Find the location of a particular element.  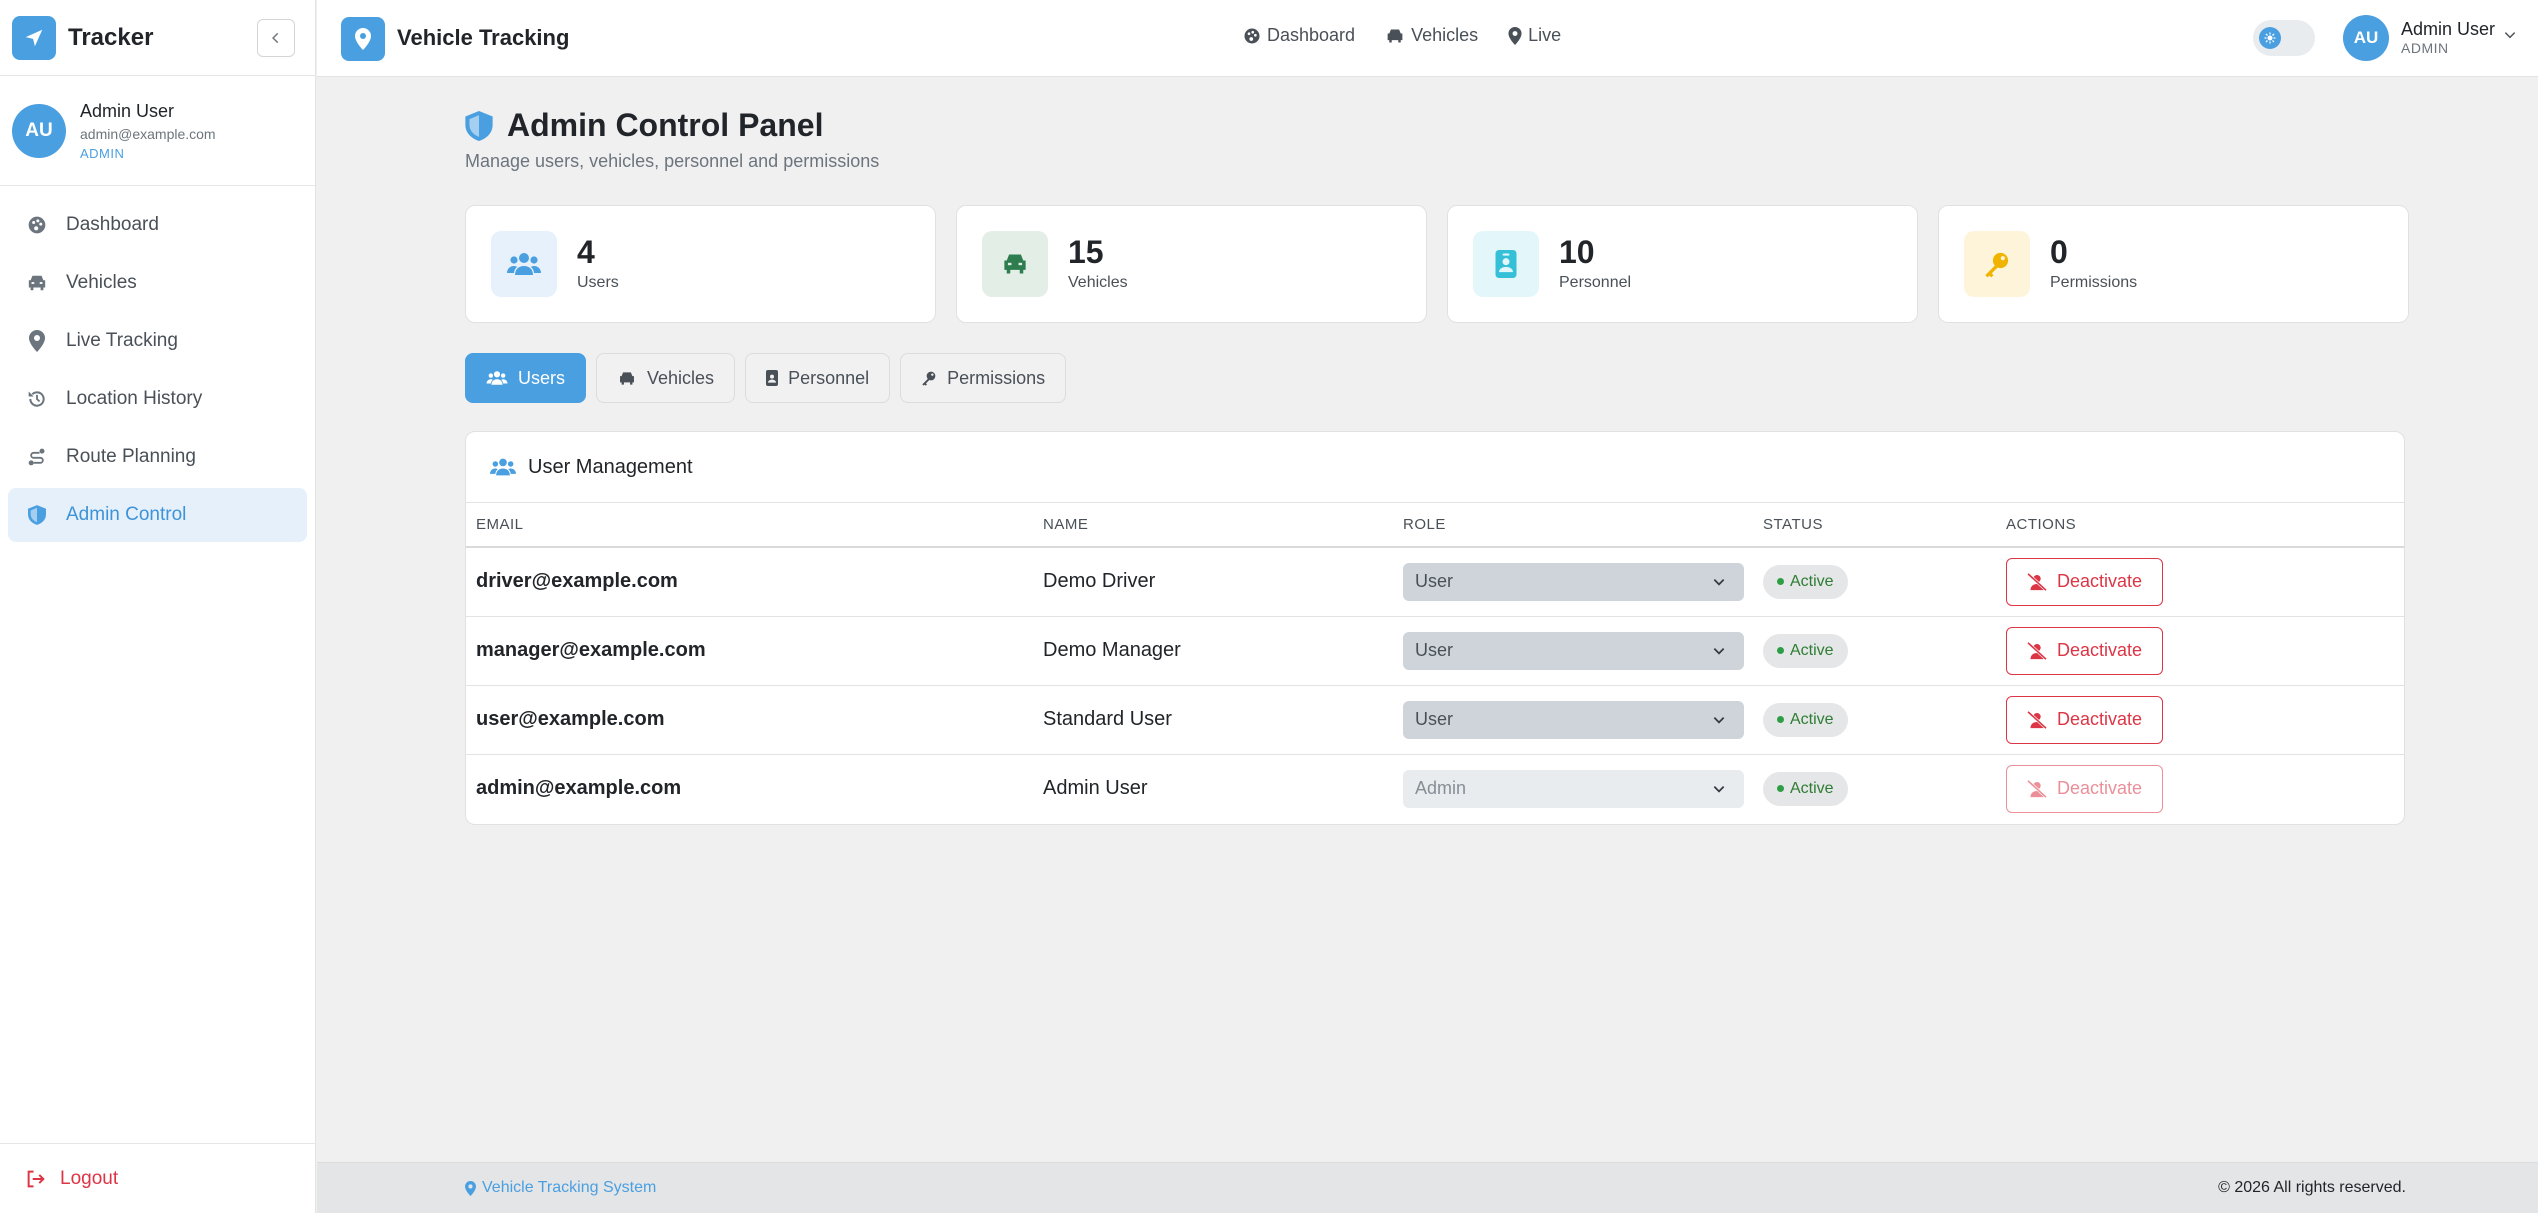

user-email: driver@example.com is located at coordinates (749, 582).